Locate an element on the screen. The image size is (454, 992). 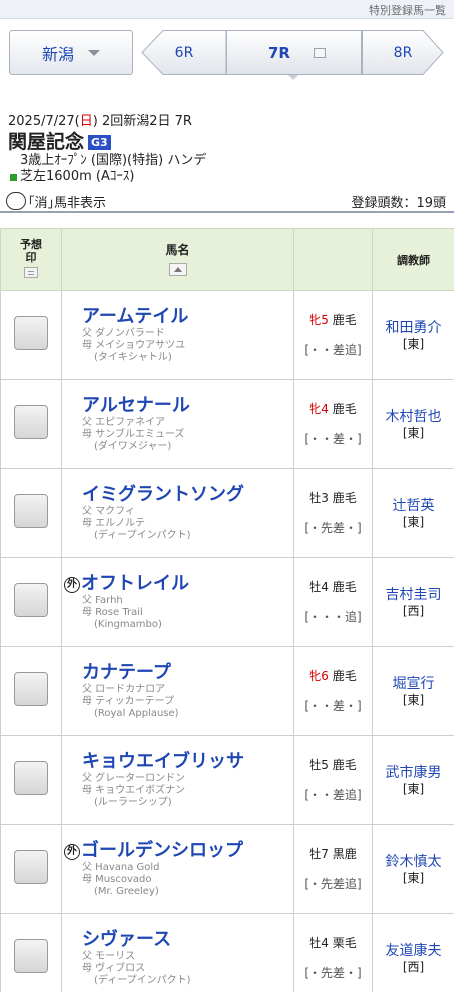
horse-name: イミグラントソング is located at coordinates (187, 495).